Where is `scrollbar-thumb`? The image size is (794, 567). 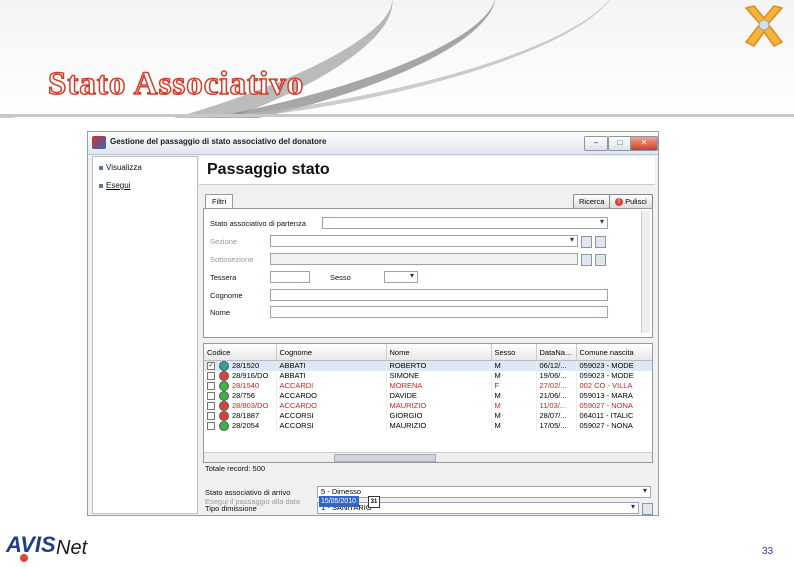 scrollbar-thumb is located at coordinates (385, 458).